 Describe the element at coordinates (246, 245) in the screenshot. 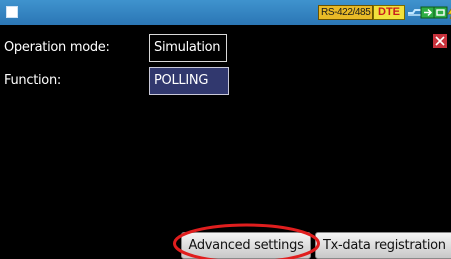

I see `advanced-settings-button: Advanced settings` at that location.